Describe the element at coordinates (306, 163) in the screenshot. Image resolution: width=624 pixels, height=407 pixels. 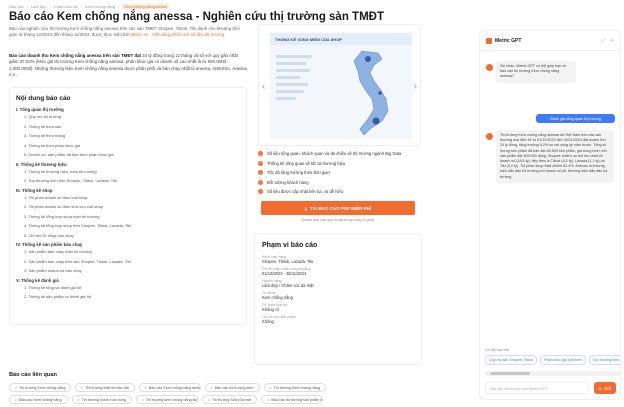
I see `feature-text: Thống kê tổng quan về tất cả thương hiệu` at that location.